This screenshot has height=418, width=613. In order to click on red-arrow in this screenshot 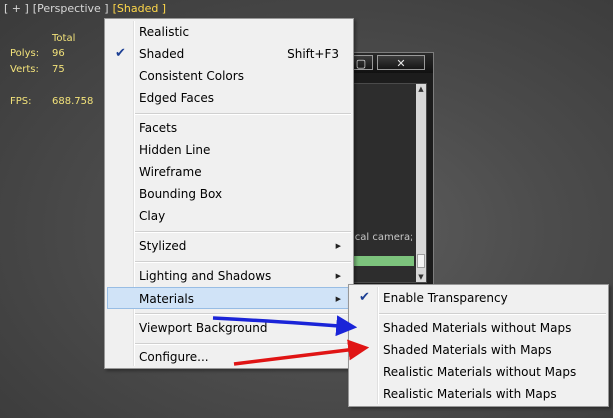, I will do `click(301, 352)`.